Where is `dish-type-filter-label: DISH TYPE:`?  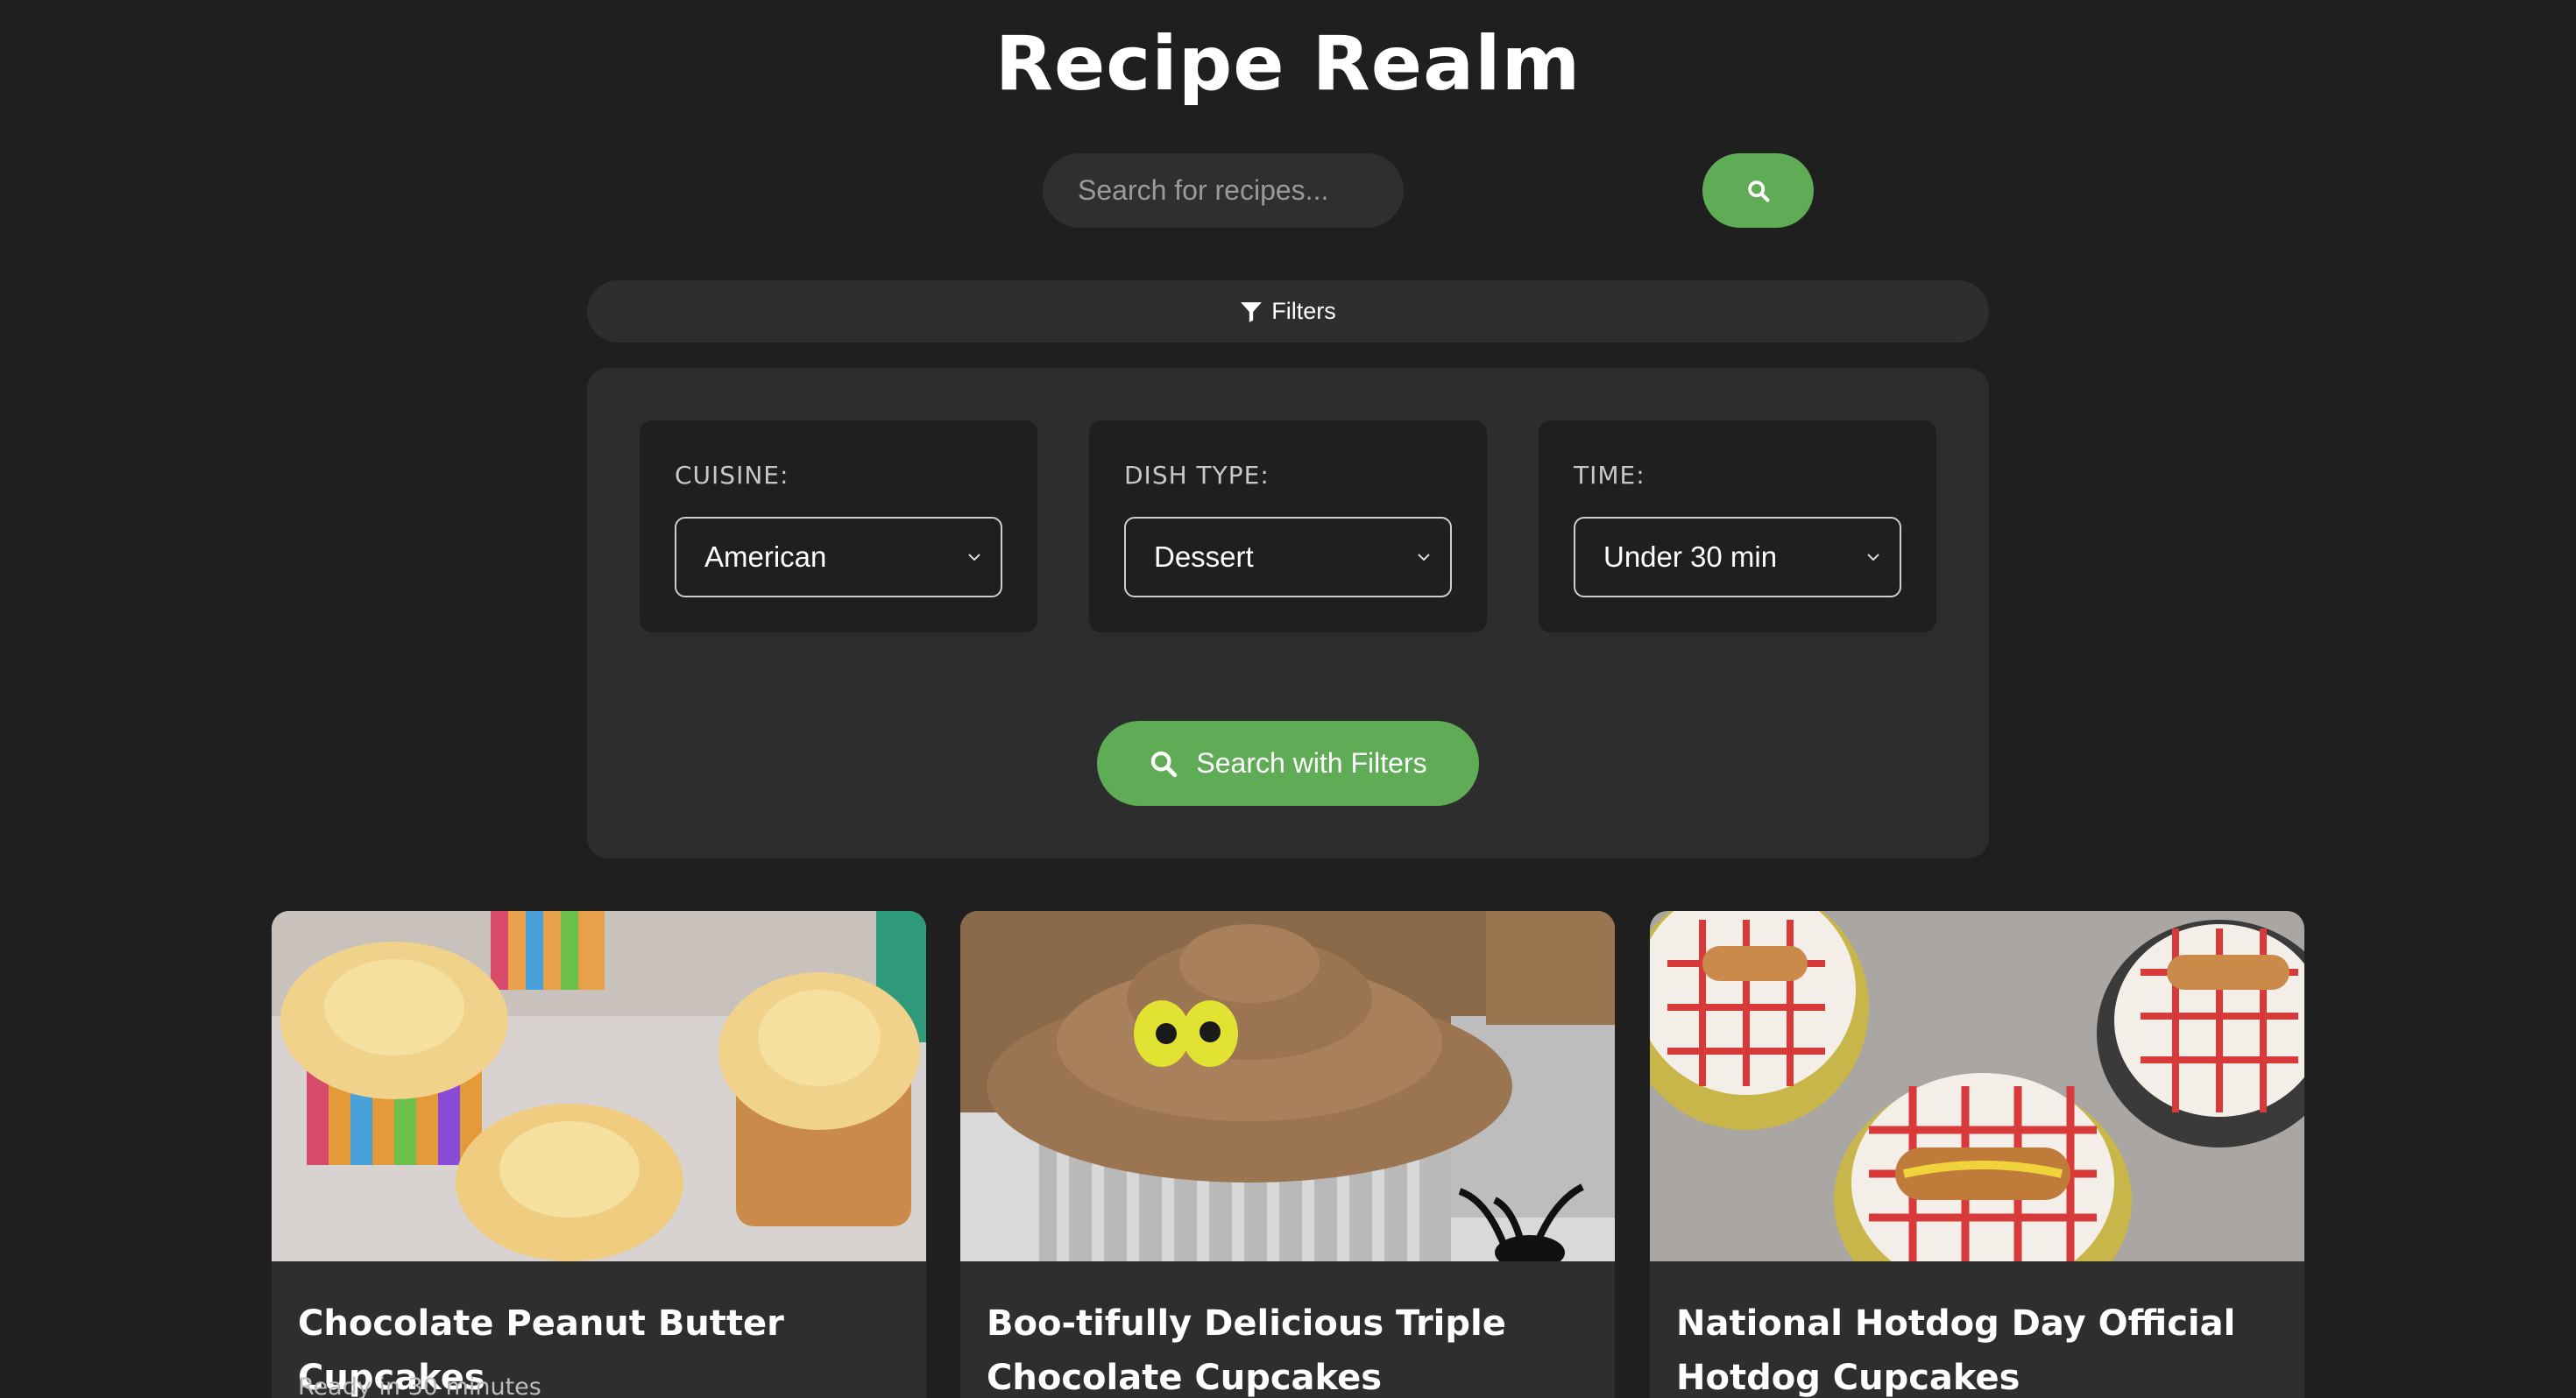 dish-type-filter-label: DISH TYPE: is located at coordinates (1197, 475).